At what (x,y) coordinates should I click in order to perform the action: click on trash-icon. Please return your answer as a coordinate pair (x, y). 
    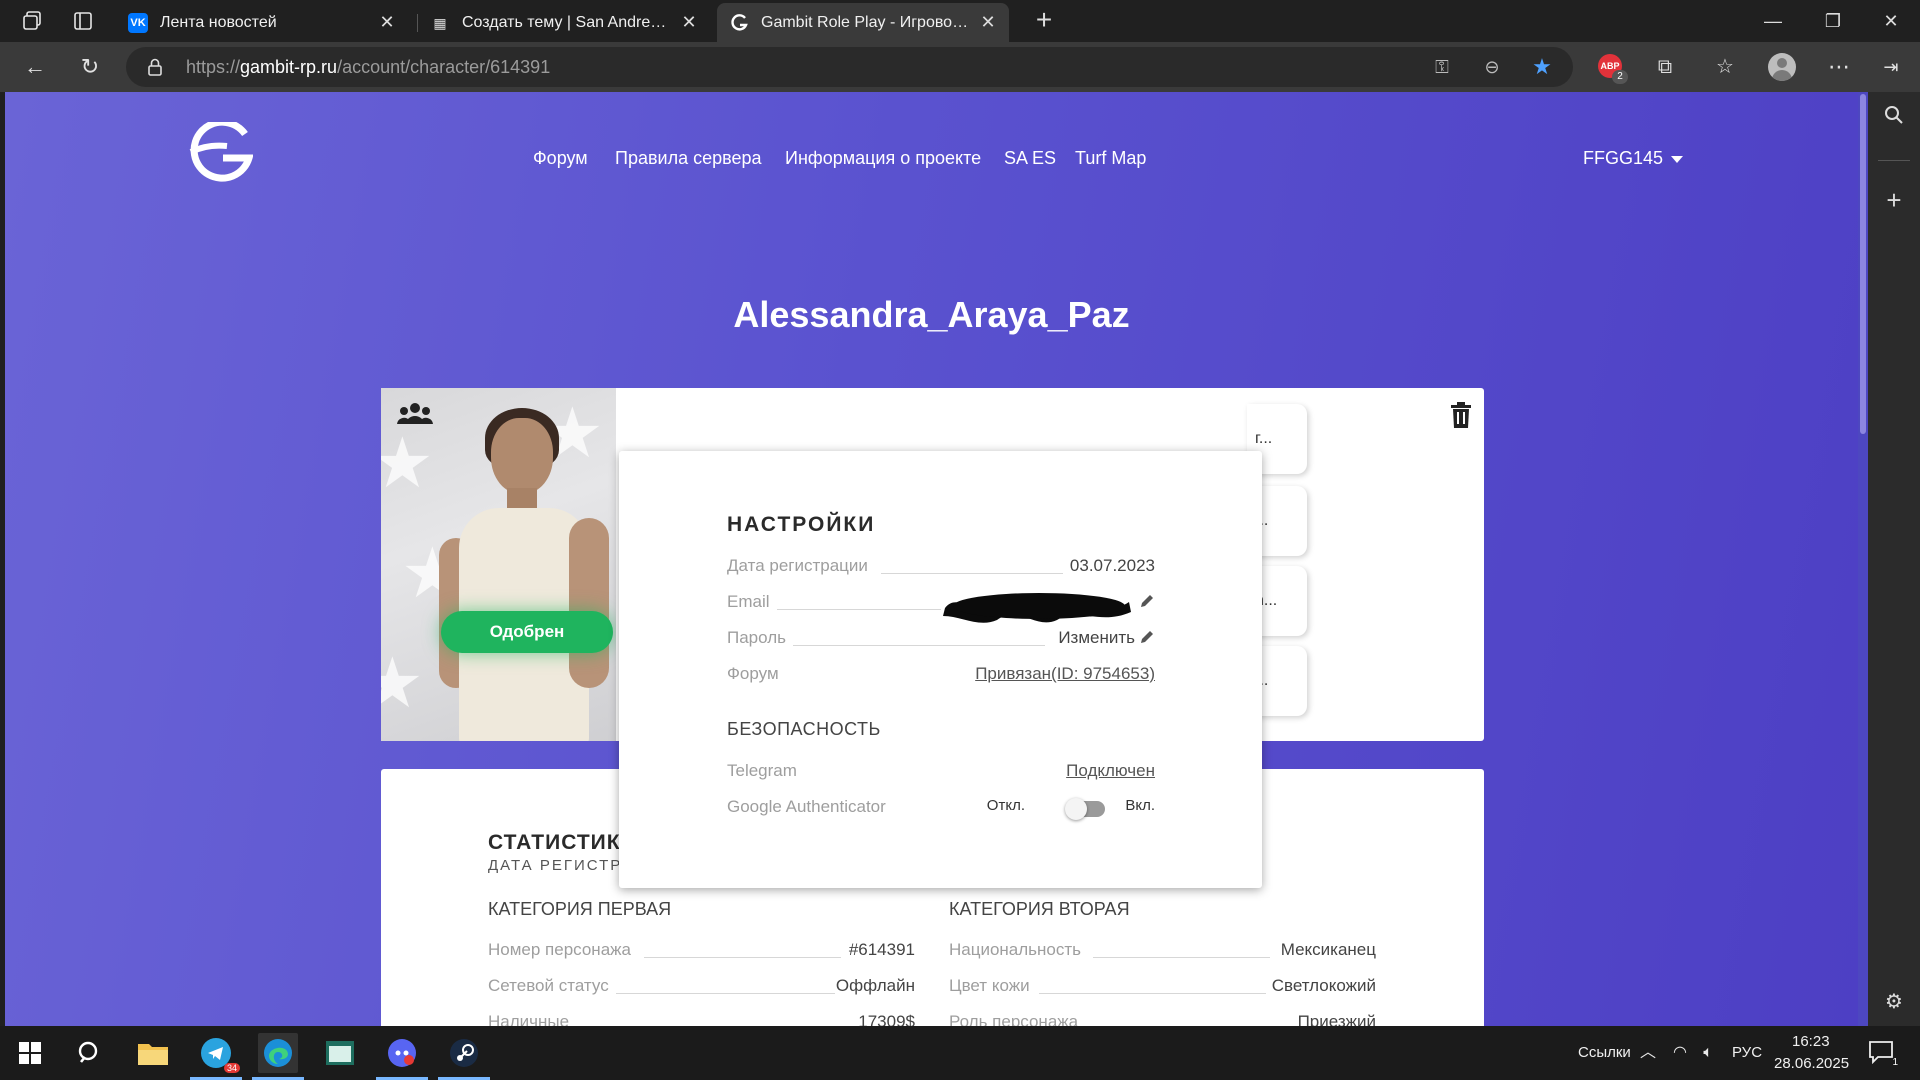
    Looking at the image, I should click on (1461, 415).